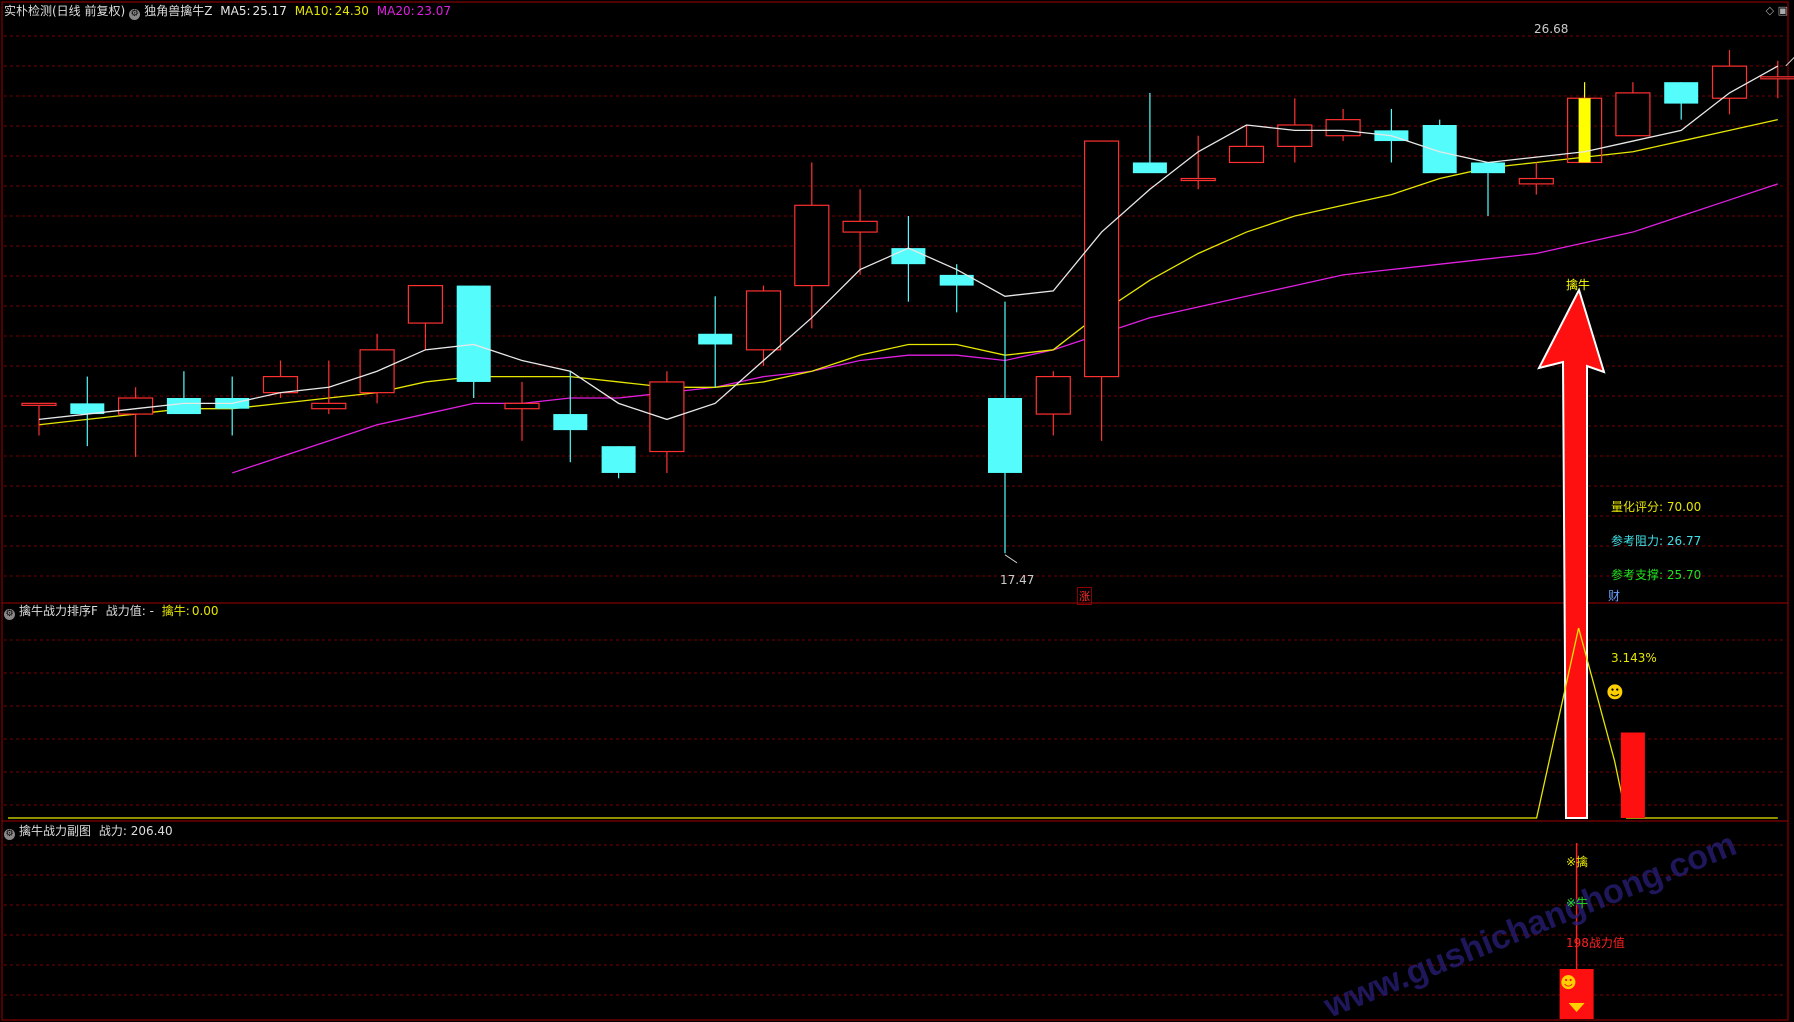 The height and width of the screenshot is (1022, 1794). Describe the element at coordinates (1637, 575) in the screenshot. I see `stat-support-label: 参考支撑:` at that location.